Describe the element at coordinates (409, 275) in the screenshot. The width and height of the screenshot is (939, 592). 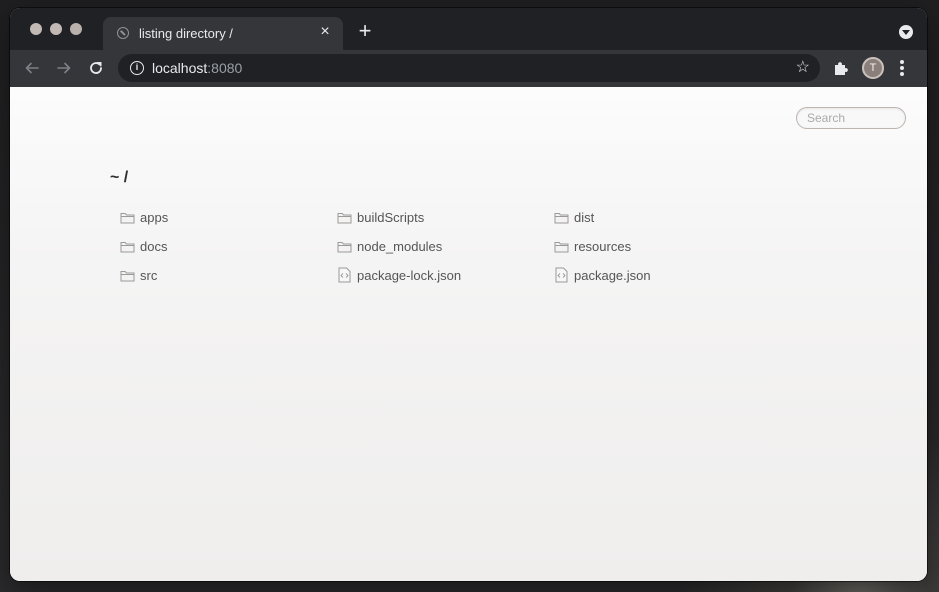
I see `file-name: package-lock.json` at that location.